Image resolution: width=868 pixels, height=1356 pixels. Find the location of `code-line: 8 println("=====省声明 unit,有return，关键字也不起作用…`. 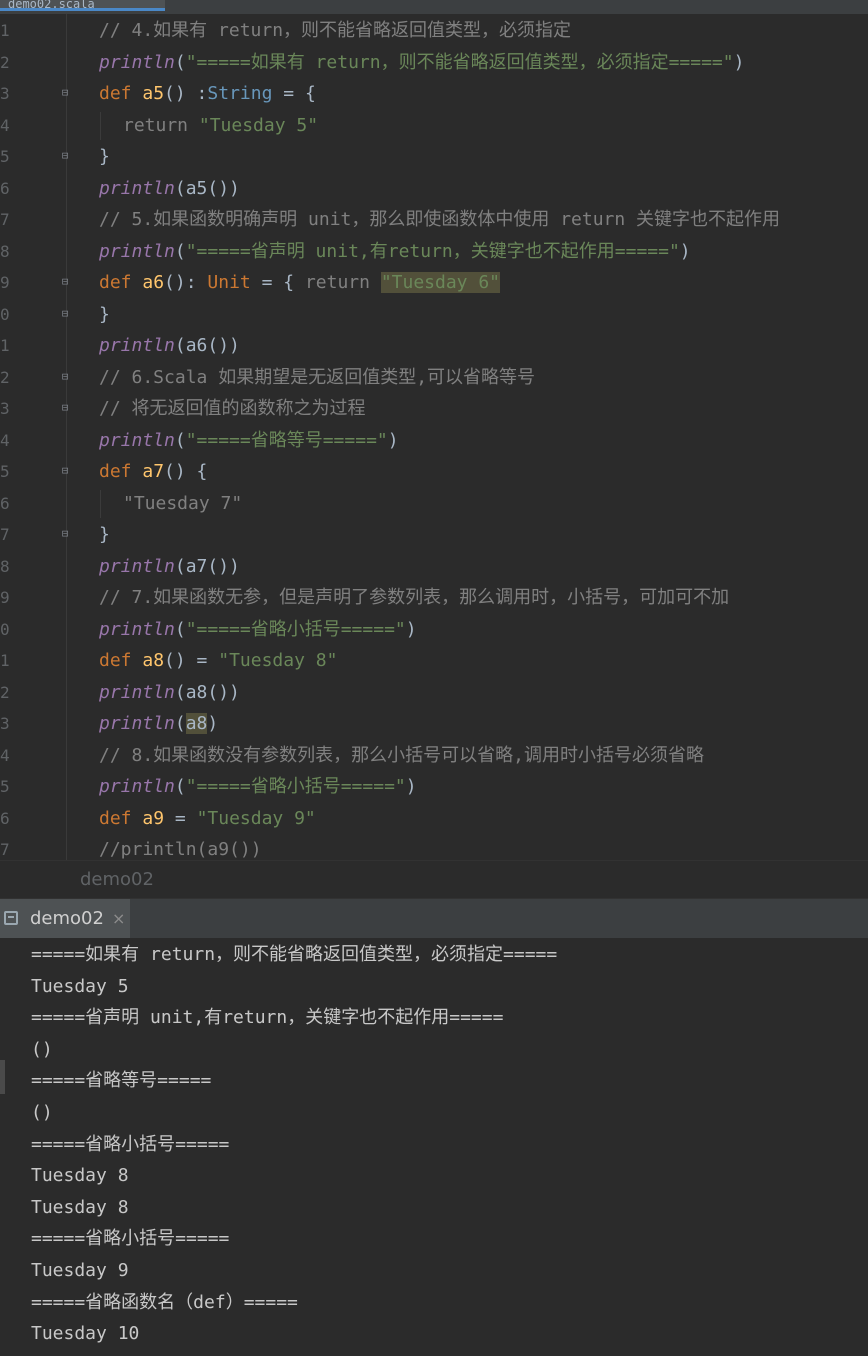

code-line: 8 println("=====省声明 unit,有return，关键字也不起作用… is located at coordinates (434, 252).